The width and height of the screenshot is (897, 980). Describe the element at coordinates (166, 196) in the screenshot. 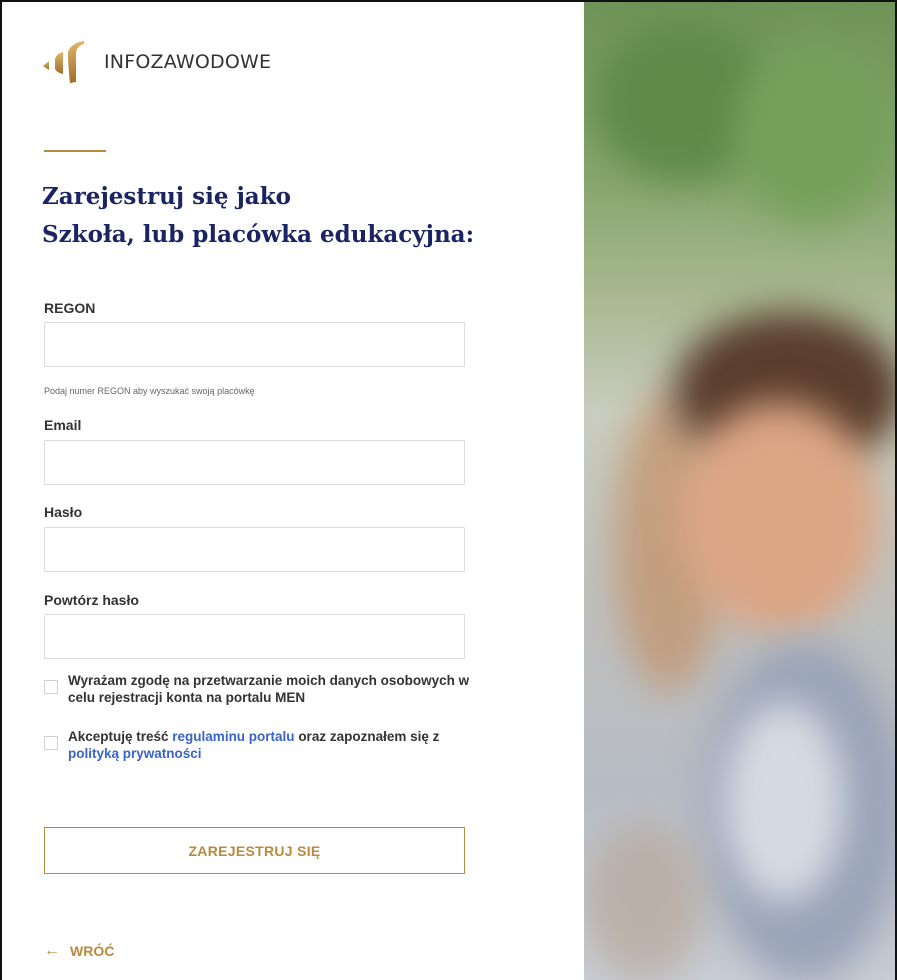

I see `page-title-line1: Zarejestruj się jako` at that location.